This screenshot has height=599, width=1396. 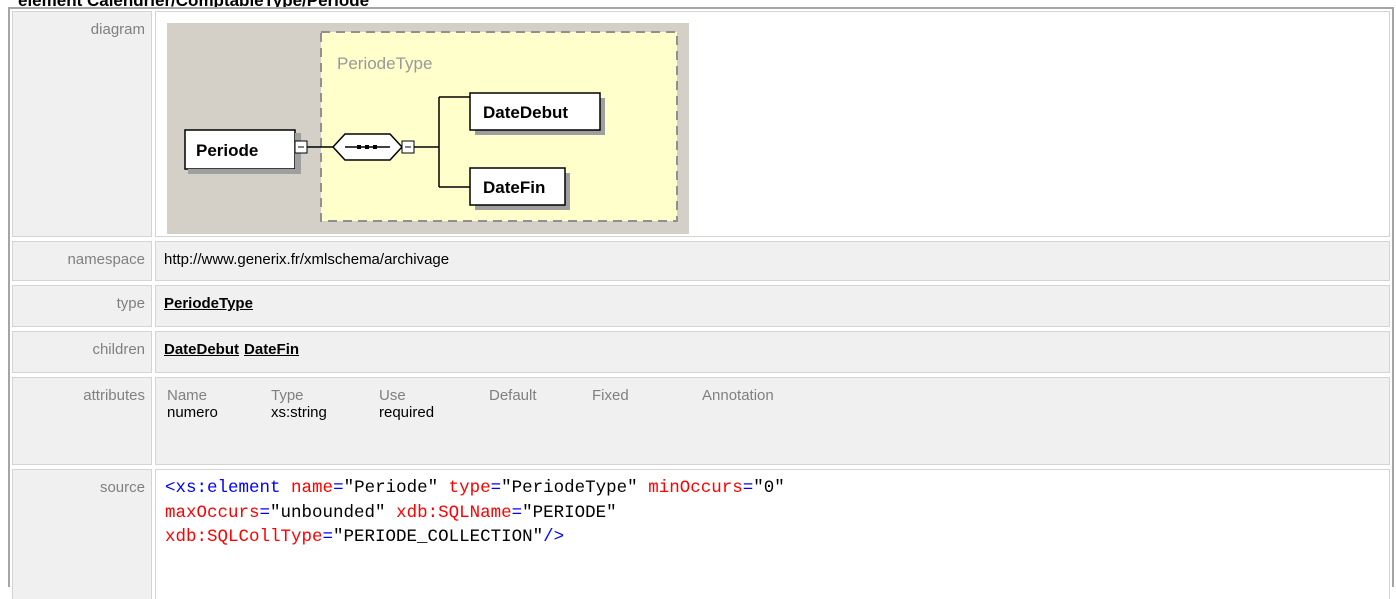 What do you see at coordinates (769, 488) in the screenshot?
I see `src-val: "0"` at bounding box center [769, 488].